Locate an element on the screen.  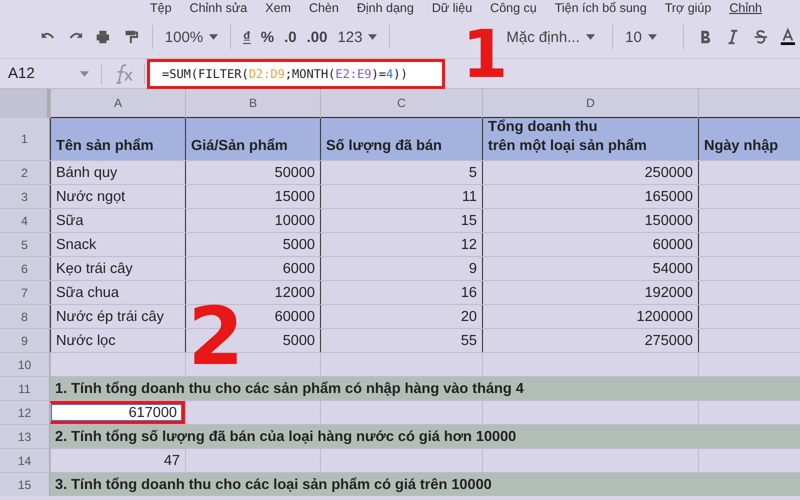
table-cell: 15 is located at coordinates (401, 220).